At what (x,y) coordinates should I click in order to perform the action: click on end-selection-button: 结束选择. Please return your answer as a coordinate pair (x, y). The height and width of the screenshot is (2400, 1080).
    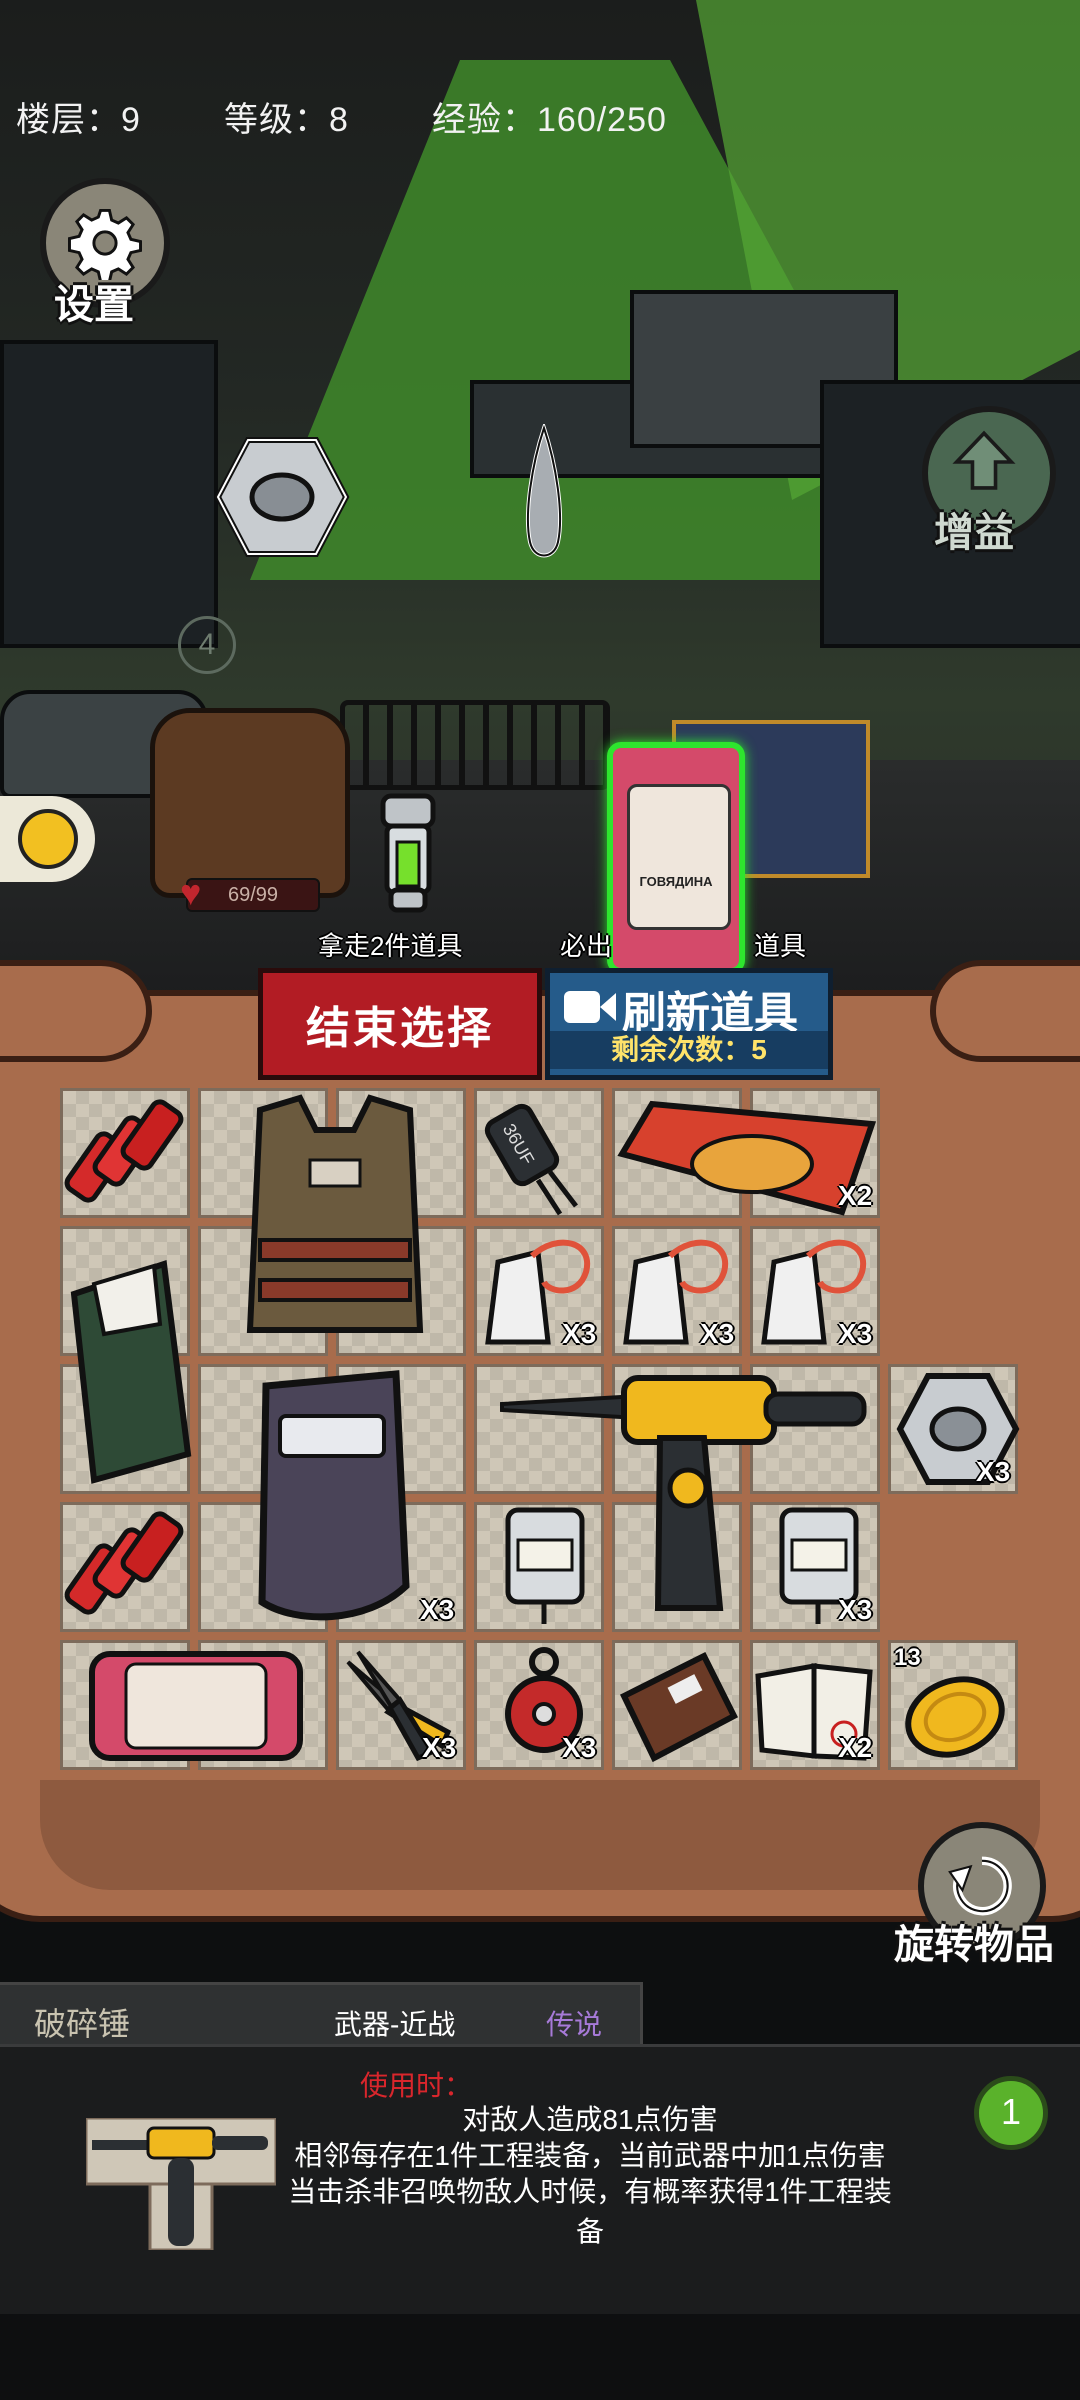
    Looking at the image, I should click on (400, 1024).